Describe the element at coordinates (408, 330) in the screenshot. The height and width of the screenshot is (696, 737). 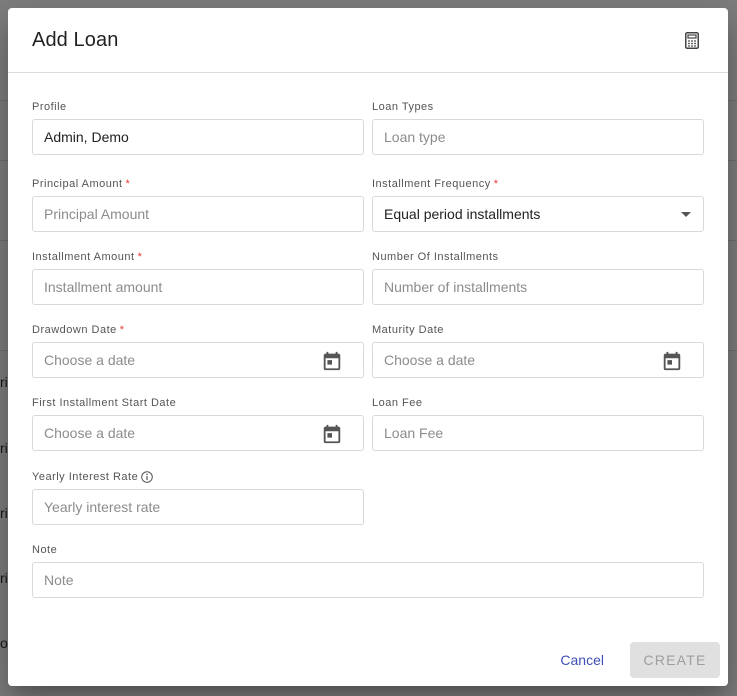
I see `maturity-date-label: Maturity Date` at that location.